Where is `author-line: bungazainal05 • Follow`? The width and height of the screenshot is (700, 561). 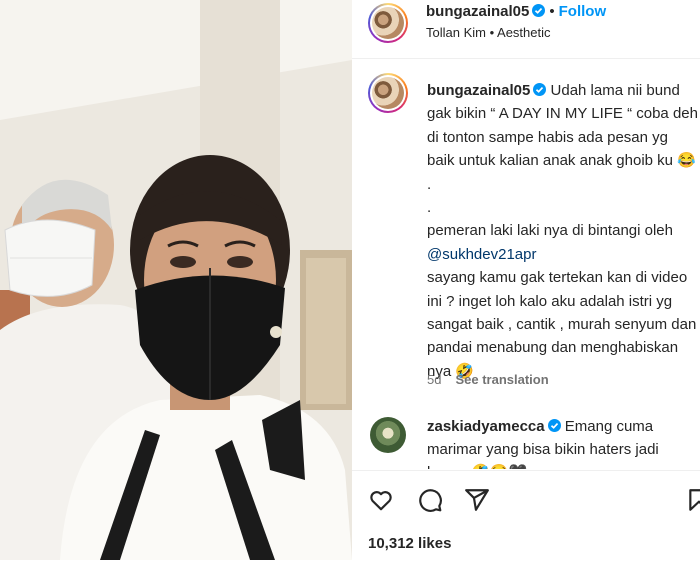
author-line: bungazainal05 • Follow is located at coordinates (516, 11).